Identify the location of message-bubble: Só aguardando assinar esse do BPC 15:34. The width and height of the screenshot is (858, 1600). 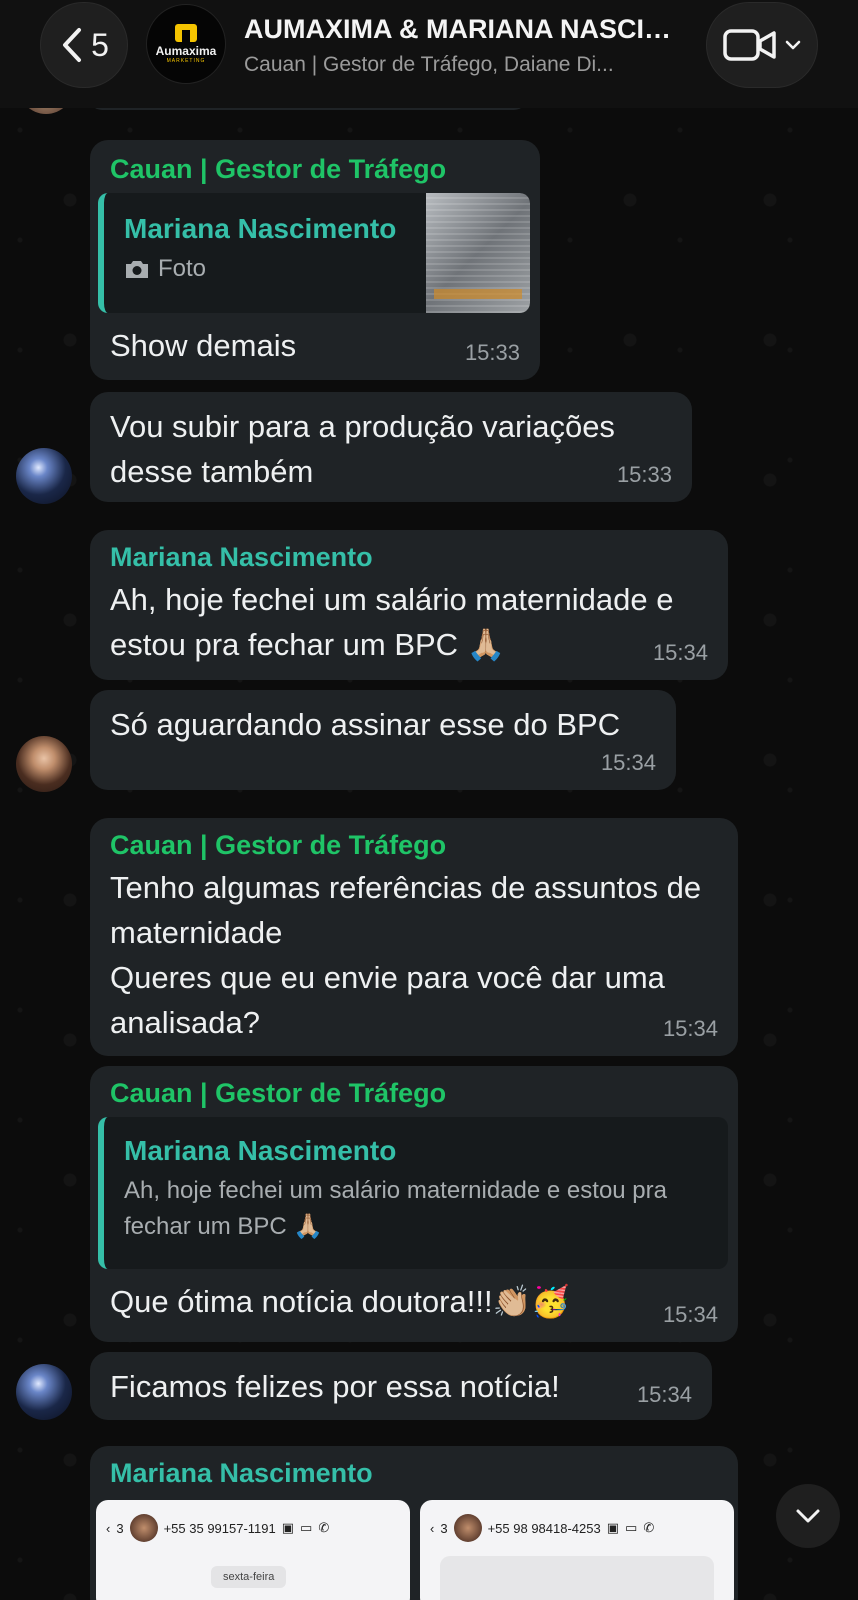
(383, 740).